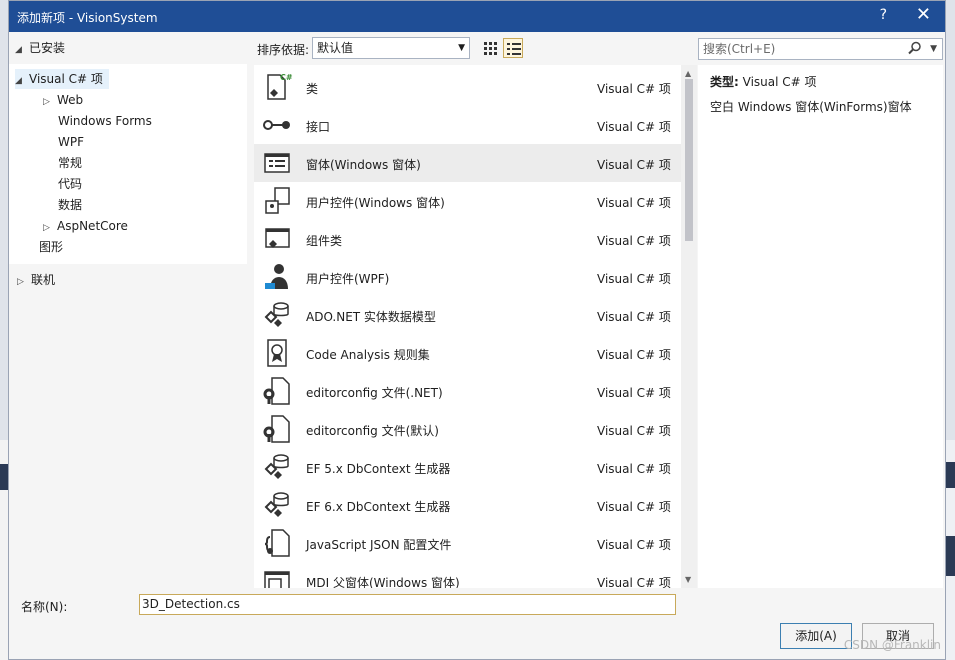 This screenshot has width=955, height=660. I want to click on grid-view-button, so click(490, 48).